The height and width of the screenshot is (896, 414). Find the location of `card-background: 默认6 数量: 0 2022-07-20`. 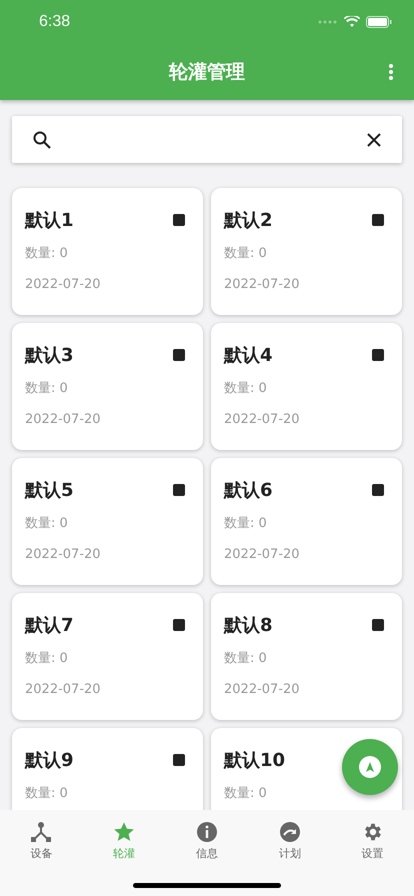

card-background: 默认6 数量: 0 2022-07-20 is located at coordinates (306, 521).